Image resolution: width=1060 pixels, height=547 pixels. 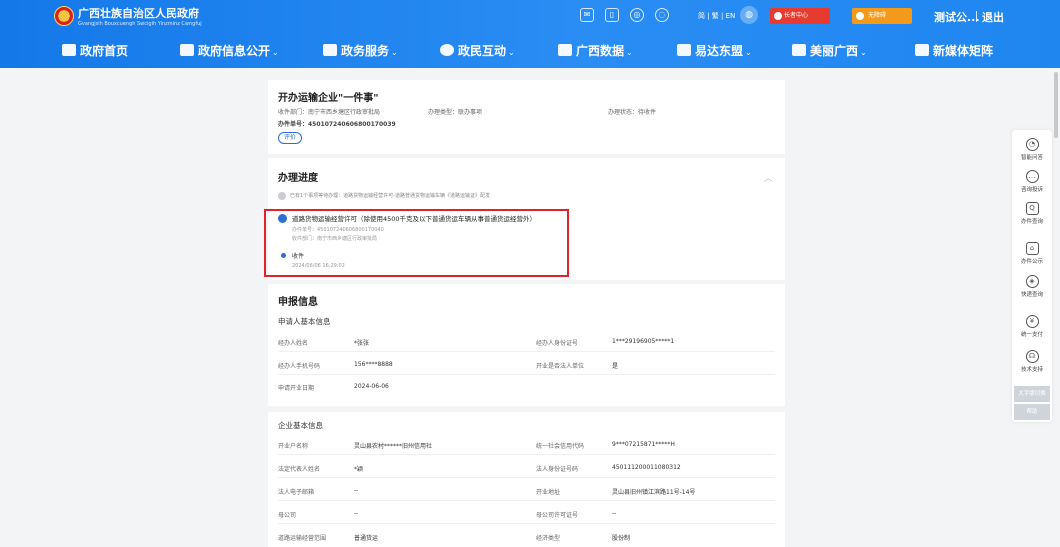 I want to click on weibo-icon: ◎, so click(x=637, y=15).